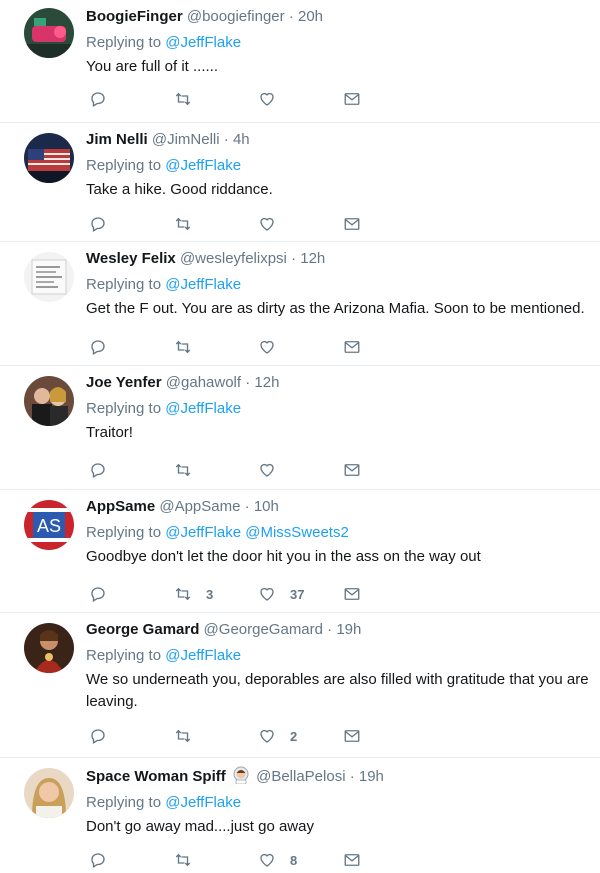 This screenshot has width=600, height=873. Describe the element at coordinates (179, 189) in the screenshot. I see `tweet-text: Take a hike. Good riddance.` at that location.